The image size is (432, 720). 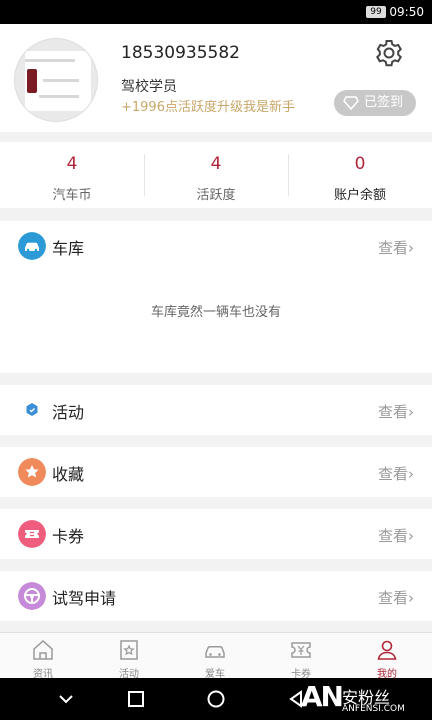 I want to click on stat-activity: 4 活跃度, so click(x=216, y=175).